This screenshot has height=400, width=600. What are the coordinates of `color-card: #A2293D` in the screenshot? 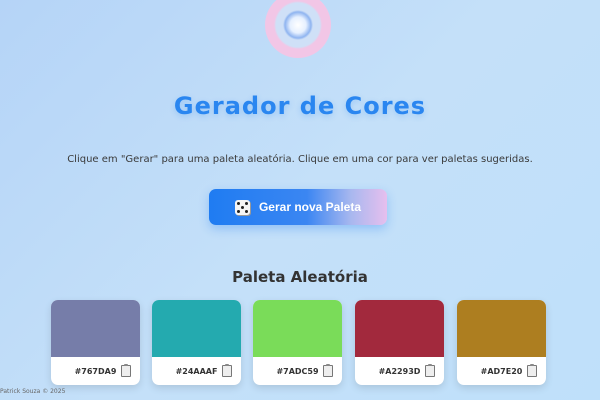 It's located at (399, 342).